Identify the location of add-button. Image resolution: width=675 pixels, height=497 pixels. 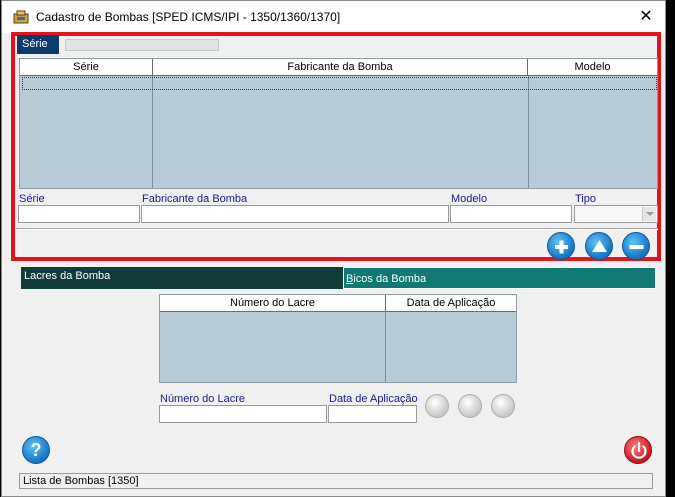
(561, 246).